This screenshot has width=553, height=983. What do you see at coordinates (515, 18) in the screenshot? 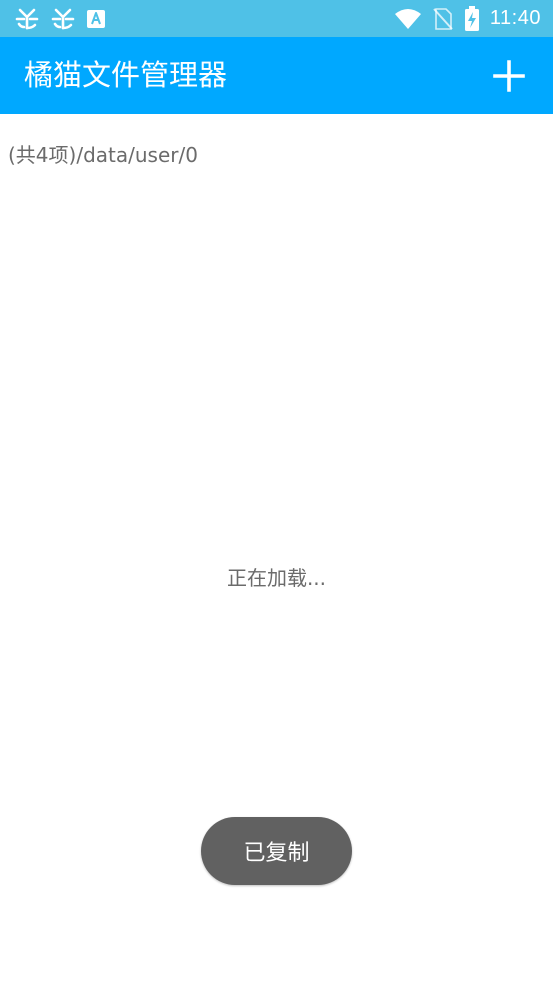
I see `status-clock: 11:40` at bounding box center [515, 18].